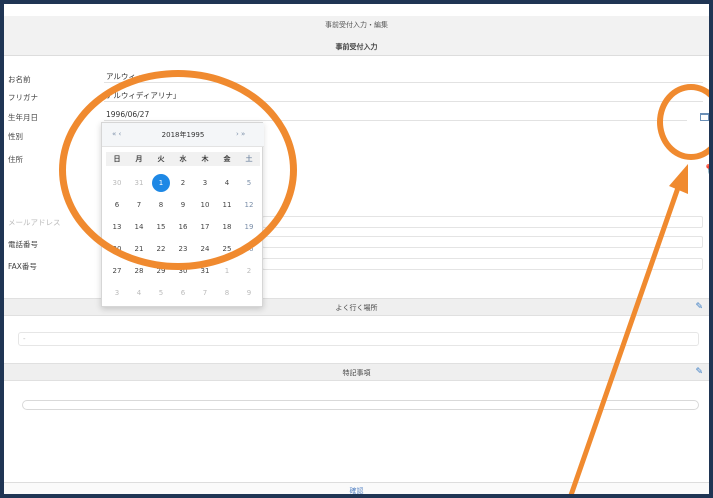 This screenshot has width=713, height=498. Describe the element at coordinates (706, 170) in the screenshot. I see `map-pin-icon: 📍` at that location.